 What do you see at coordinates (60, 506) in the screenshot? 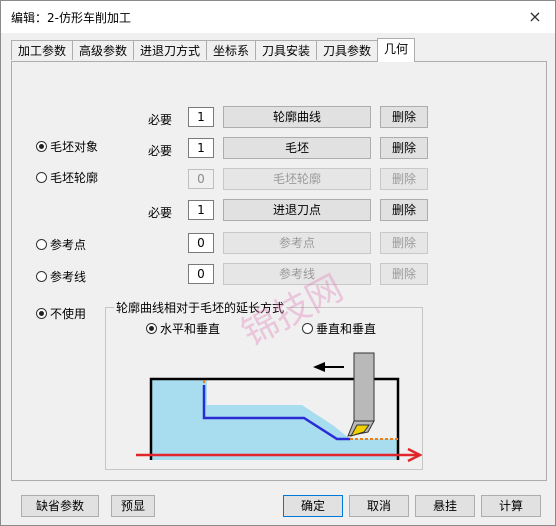
I see `defaults-button: 缺省参数` at bounding box center [60, 506].